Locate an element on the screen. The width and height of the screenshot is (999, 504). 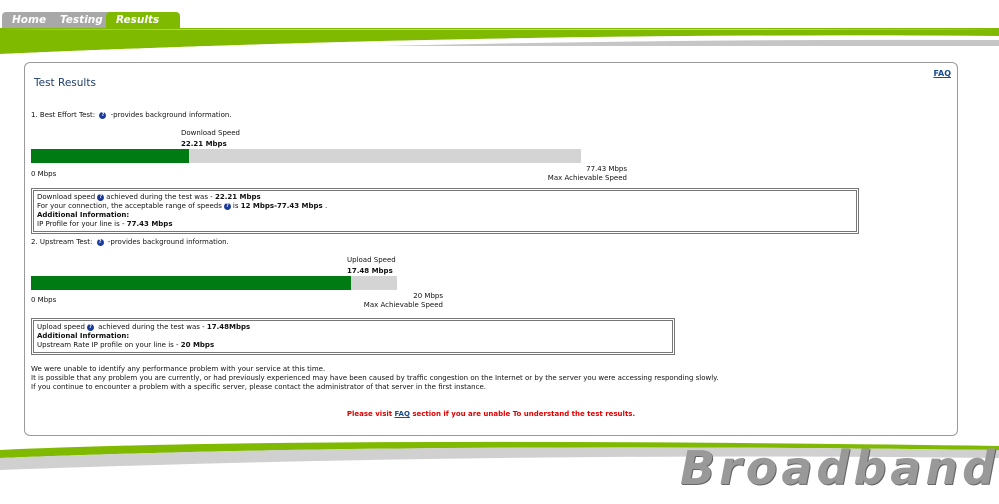
header-swoosh is located at coordinates (499, 43).